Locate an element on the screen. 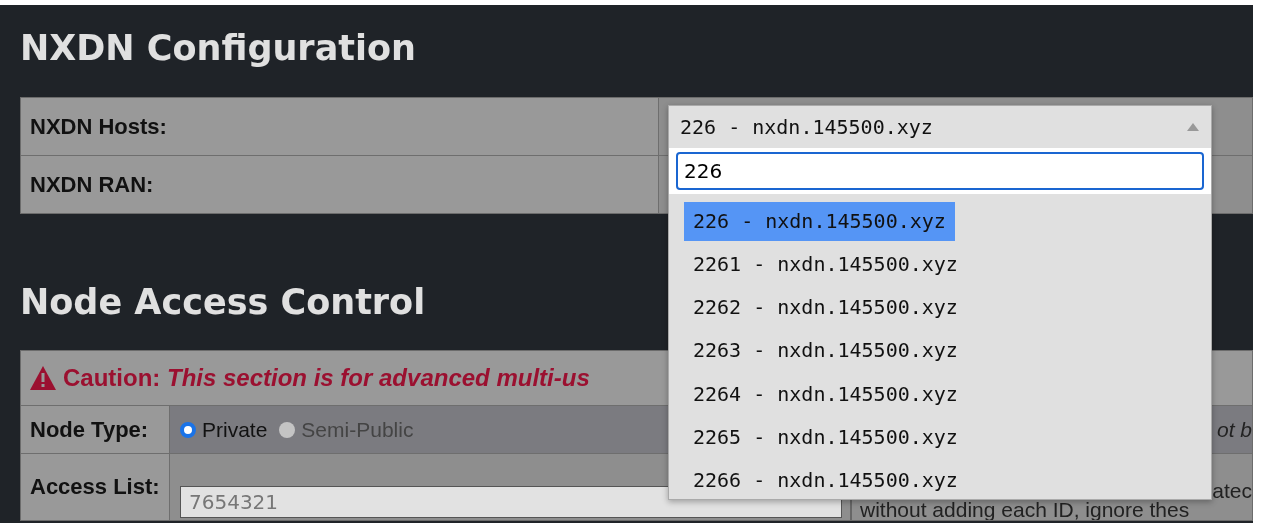 The image size is (1261, 523). help-text: ot b is located at coordinates (1234, 429).